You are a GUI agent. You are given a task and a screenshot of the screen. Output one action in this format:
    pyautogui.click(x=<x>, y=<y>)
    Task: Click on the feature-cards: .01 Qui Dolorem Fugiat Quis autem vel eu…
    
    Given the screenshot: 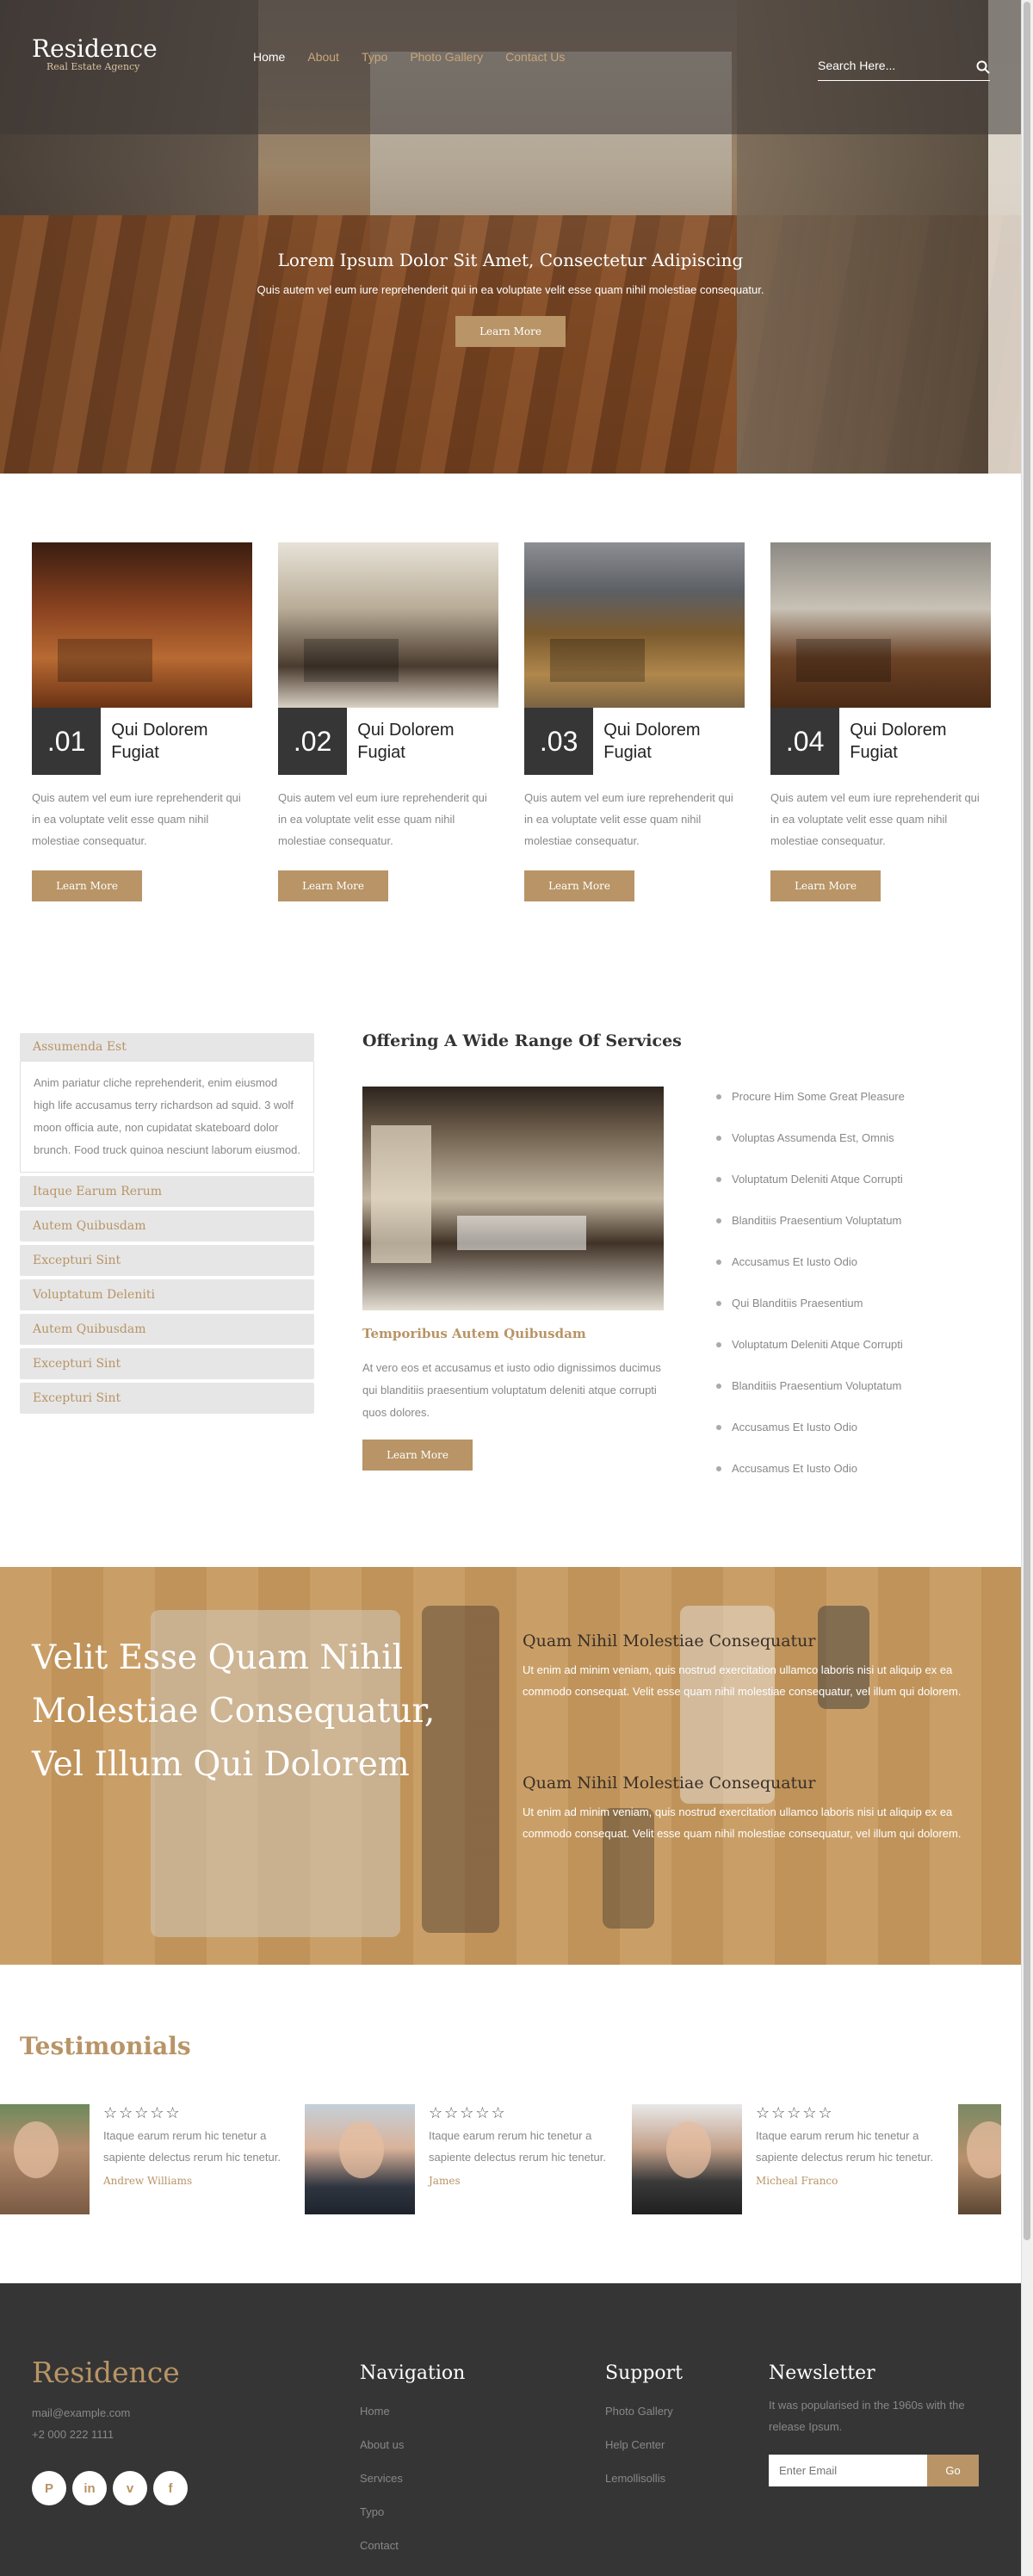 What is the action you would take?
    pyautogui.click(x=511, y=721)
    